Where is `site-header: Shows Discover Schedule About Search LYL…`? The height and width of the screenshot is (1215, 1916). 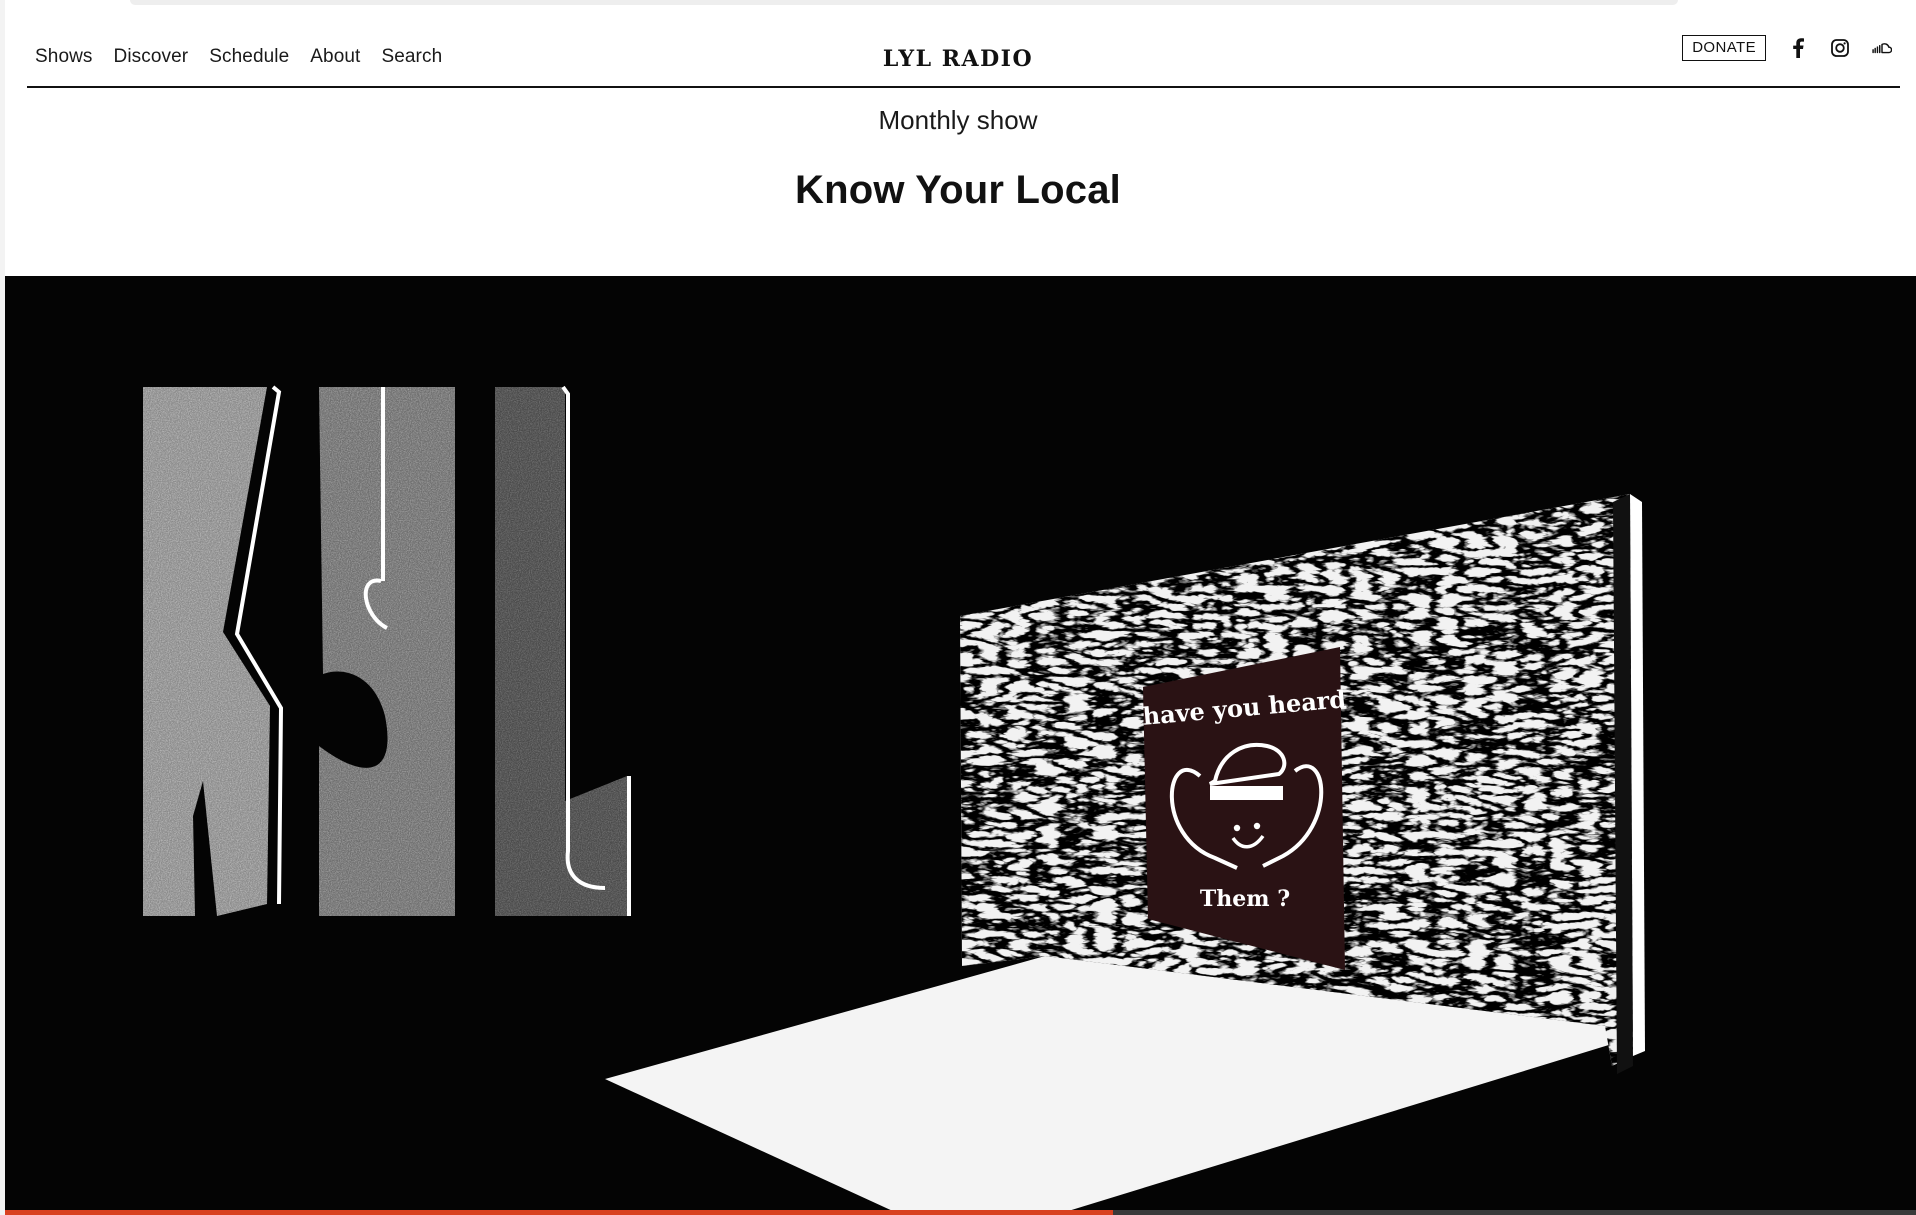 site-header: Shows Discover Schedule About Search LYL… is located at coordinates (958, 49).